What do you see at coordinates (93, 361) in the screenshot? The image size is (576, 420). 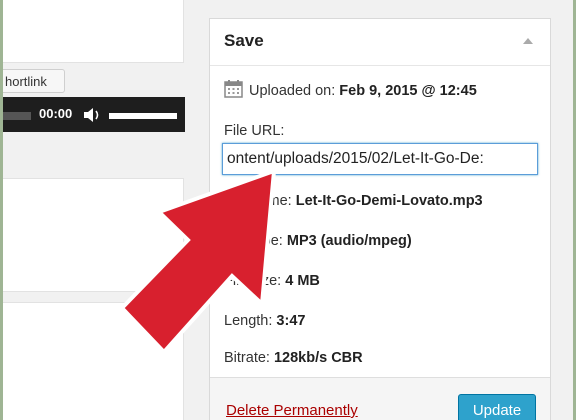 I see `metabox` at bounding box center [93, 361].